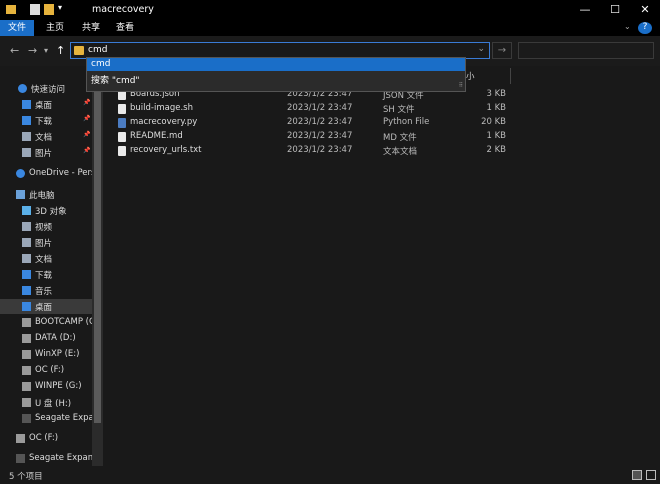 Image resolution: width=660 pixels, height=484 pixels. What do you see at coordinates (32, 50) in the screenshot?
I see `forward-icon: →` at bounding box center [32, 50].